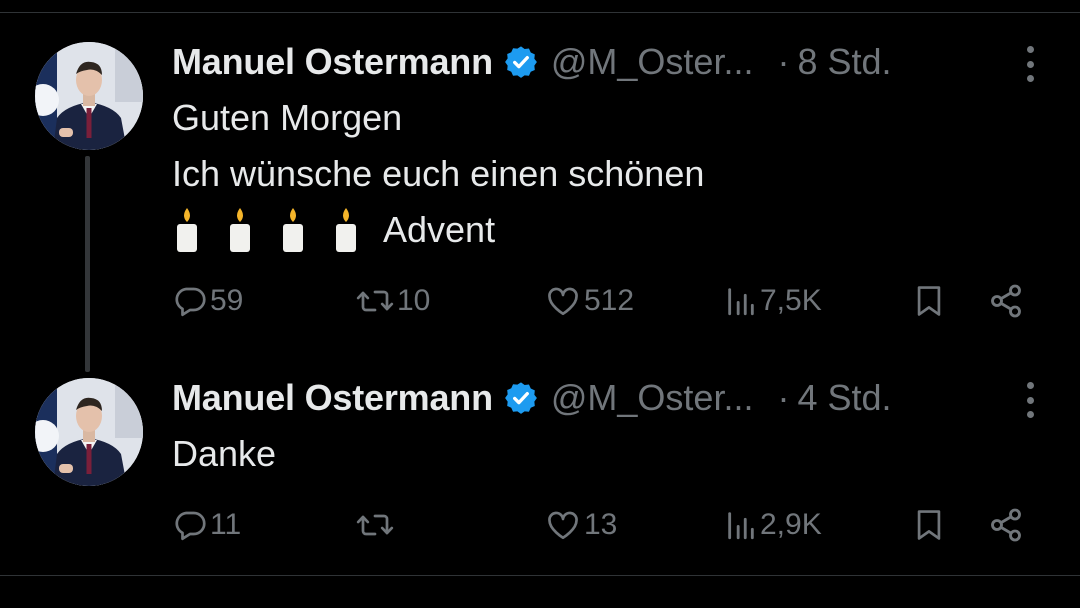 The image size is (1080, 608). I want to click on like-count: 512, so click(609, 300).